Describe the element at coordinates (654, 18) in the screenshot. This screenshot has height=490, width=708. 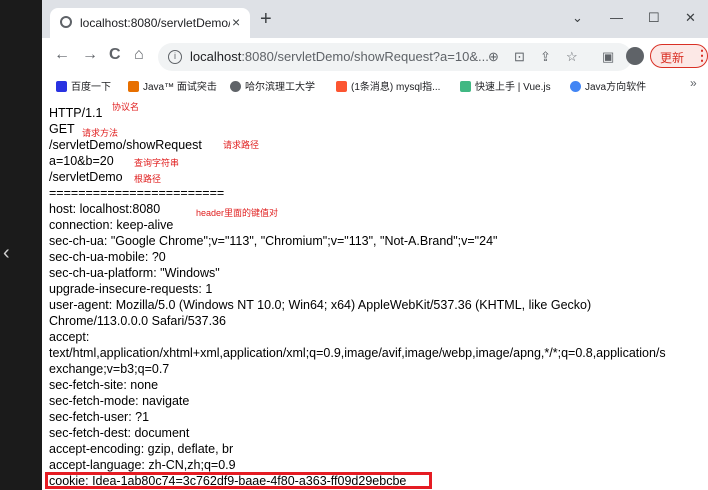
I see `maximize-button: ☐` at that location.